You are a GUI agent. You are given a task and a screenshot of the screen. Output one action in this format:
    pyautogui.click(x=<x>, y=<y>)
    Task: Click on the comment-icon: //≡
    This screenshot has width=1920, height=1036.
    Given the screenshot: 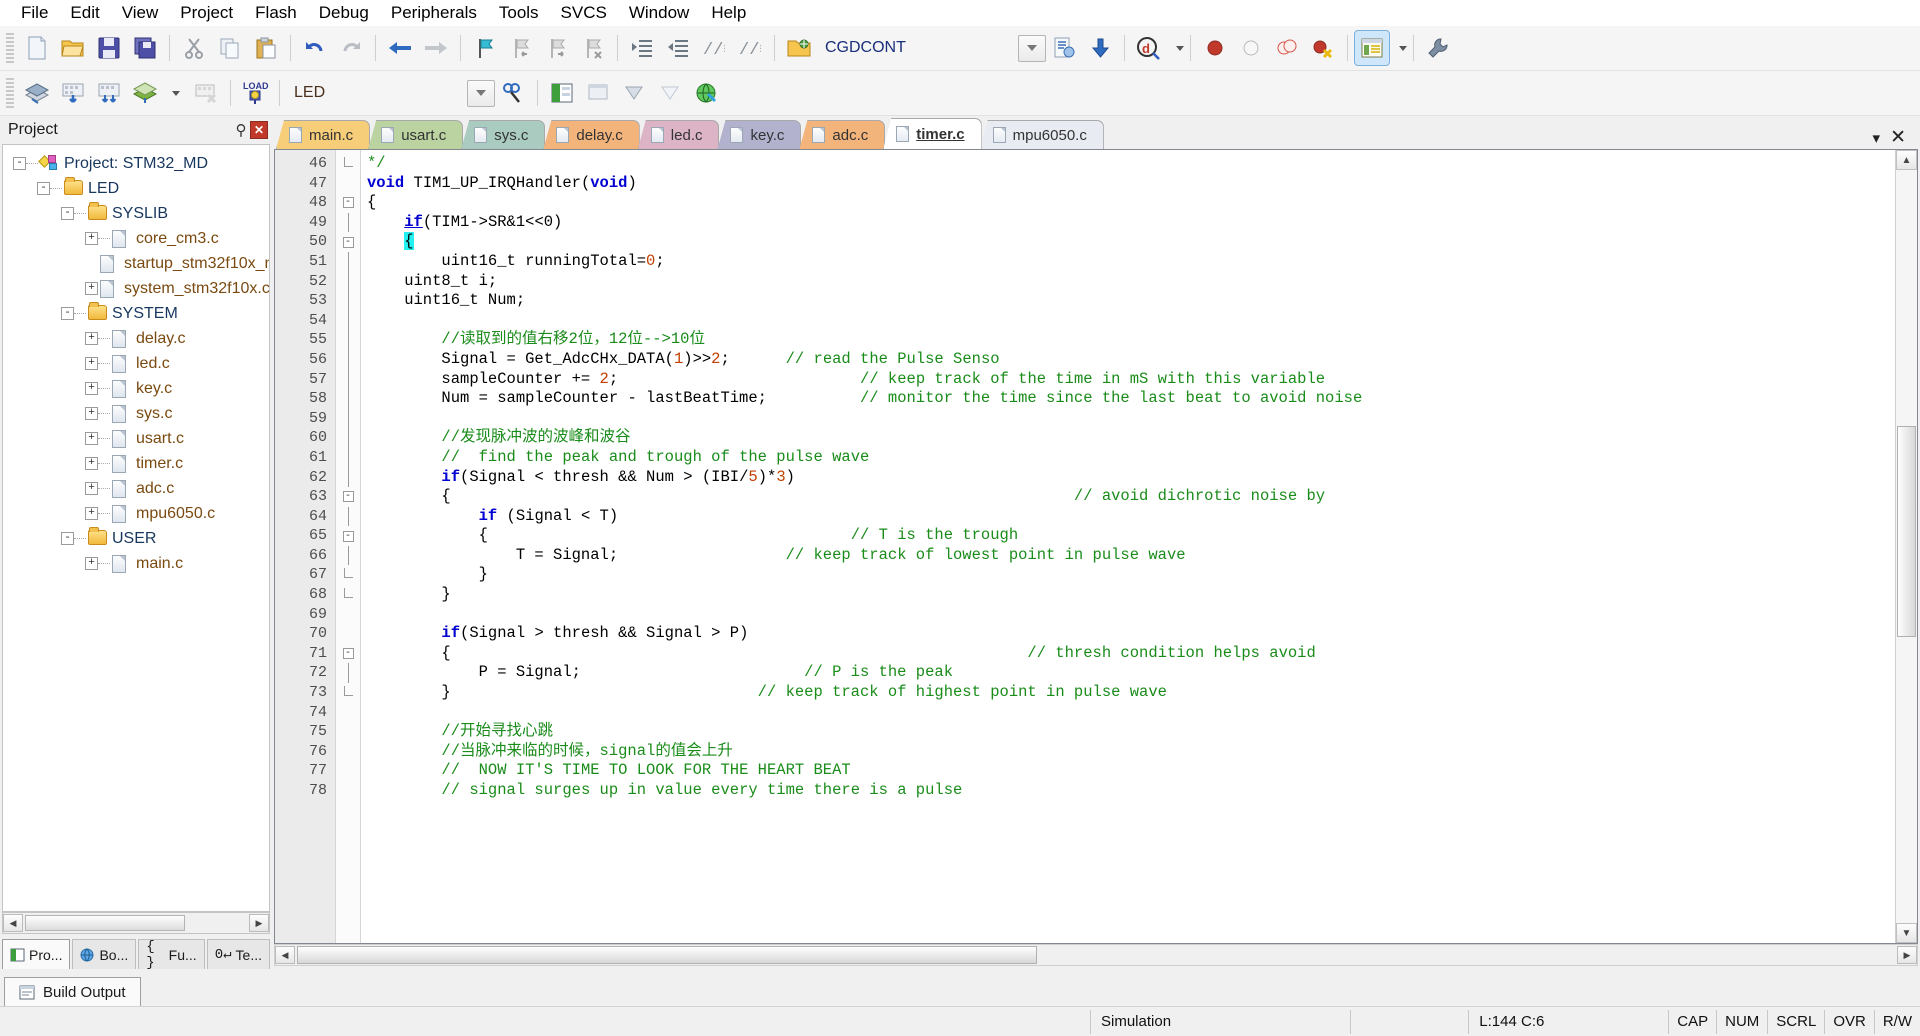 What is the action you would take?
    pyautogui.click(x=714, y=48)
    